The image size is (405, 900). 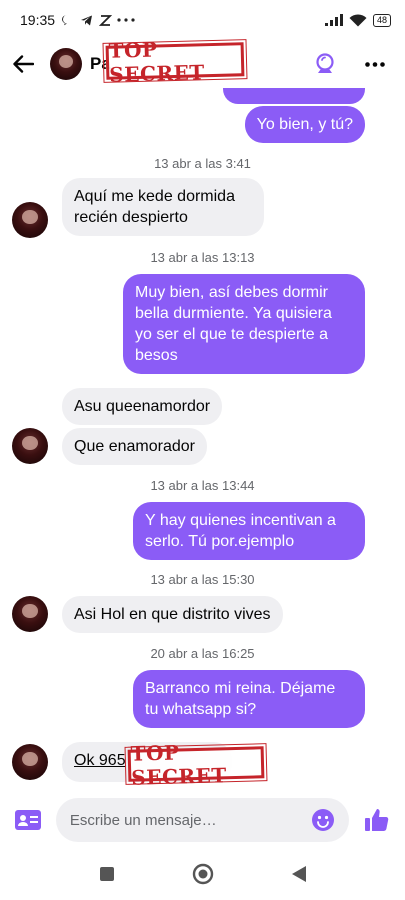 I want to click on emoji-icon, so click(x=323, y=820).